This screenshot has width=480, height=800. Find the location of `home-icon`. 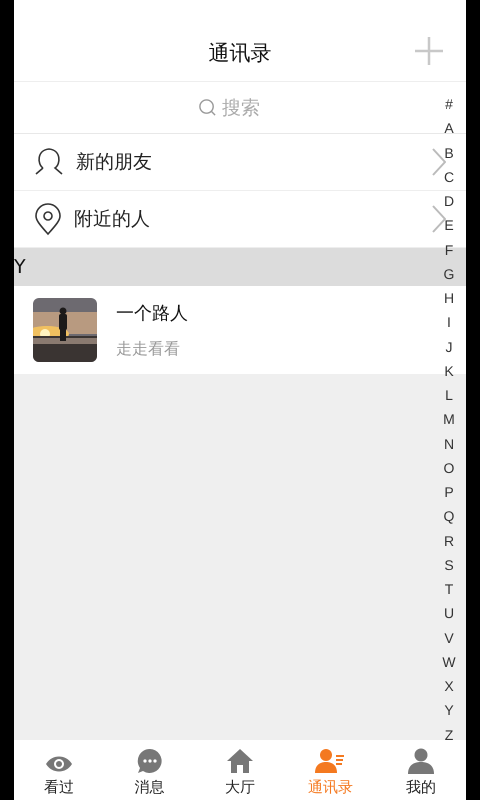

home-icon is located at coordinates (240, 761).